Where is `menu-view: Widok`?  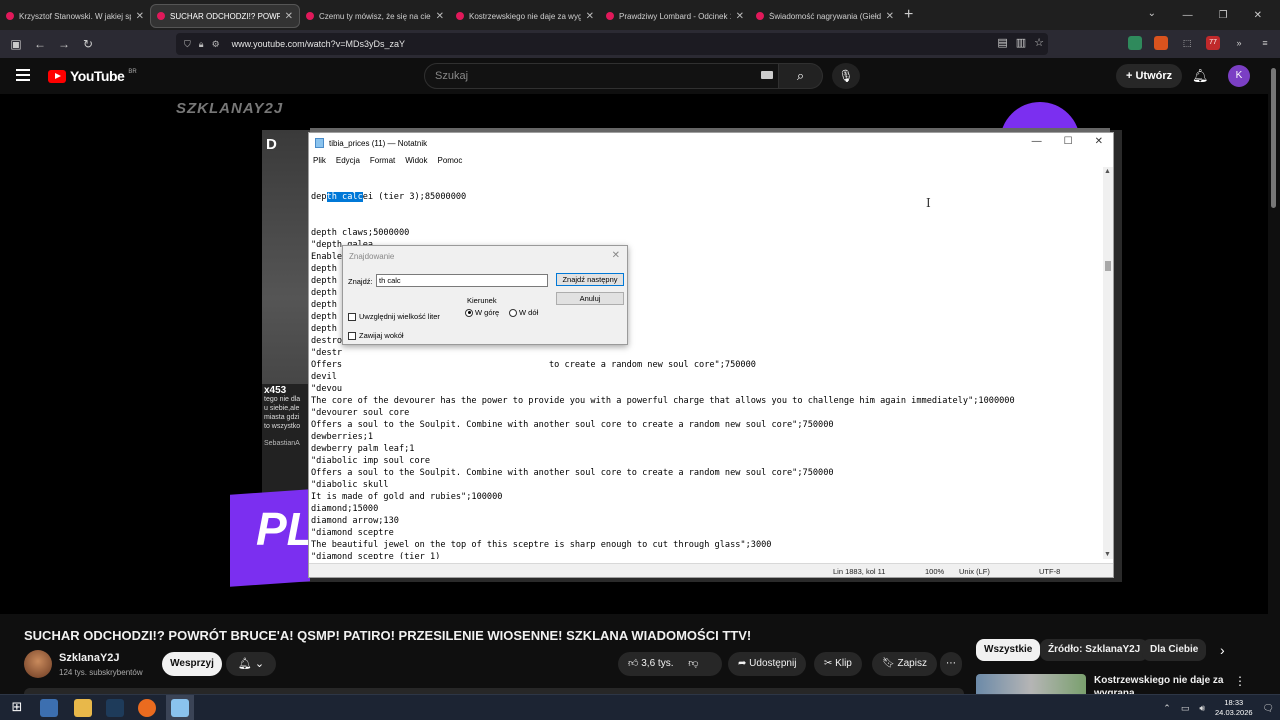
menu-view: Widok is located at coordinates (416, 160).